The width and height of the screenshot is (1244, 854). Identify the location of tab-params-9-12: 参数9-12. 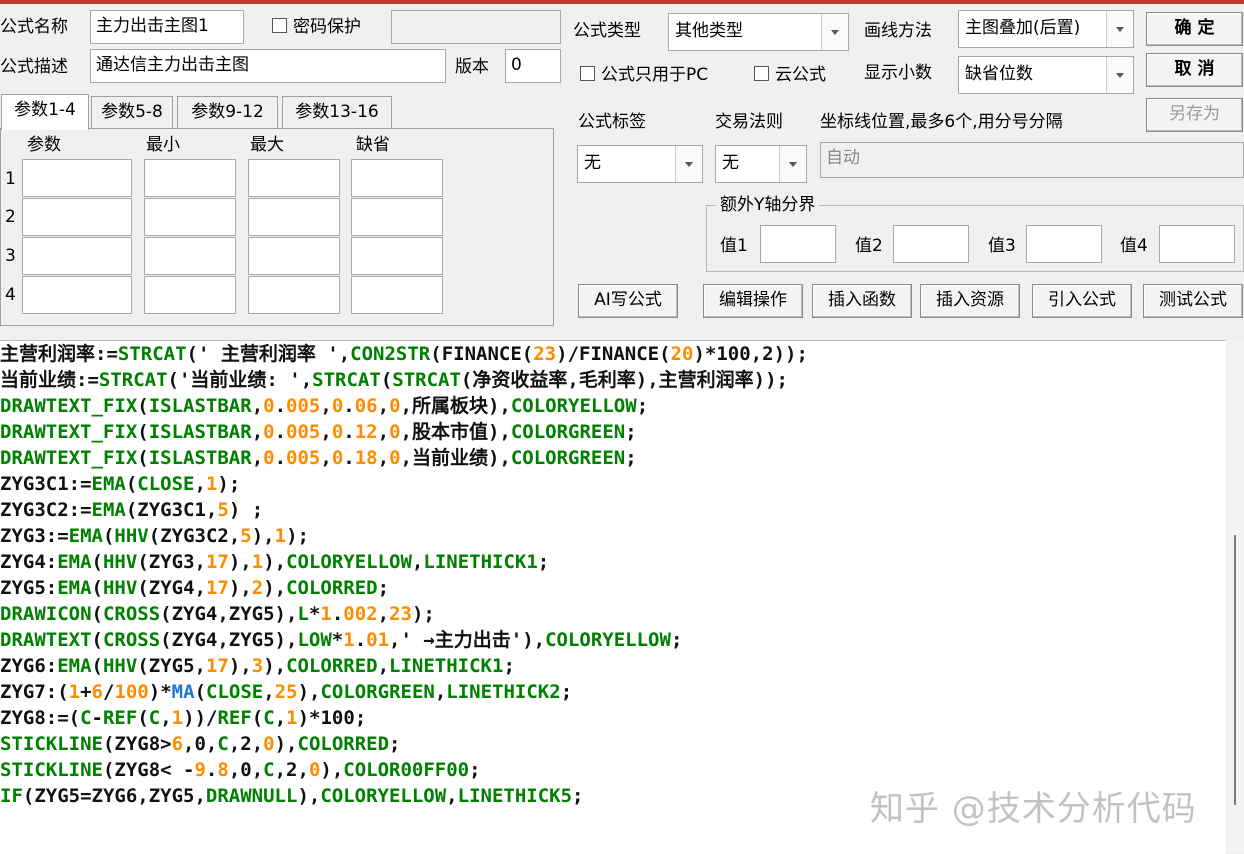
(227, 112).